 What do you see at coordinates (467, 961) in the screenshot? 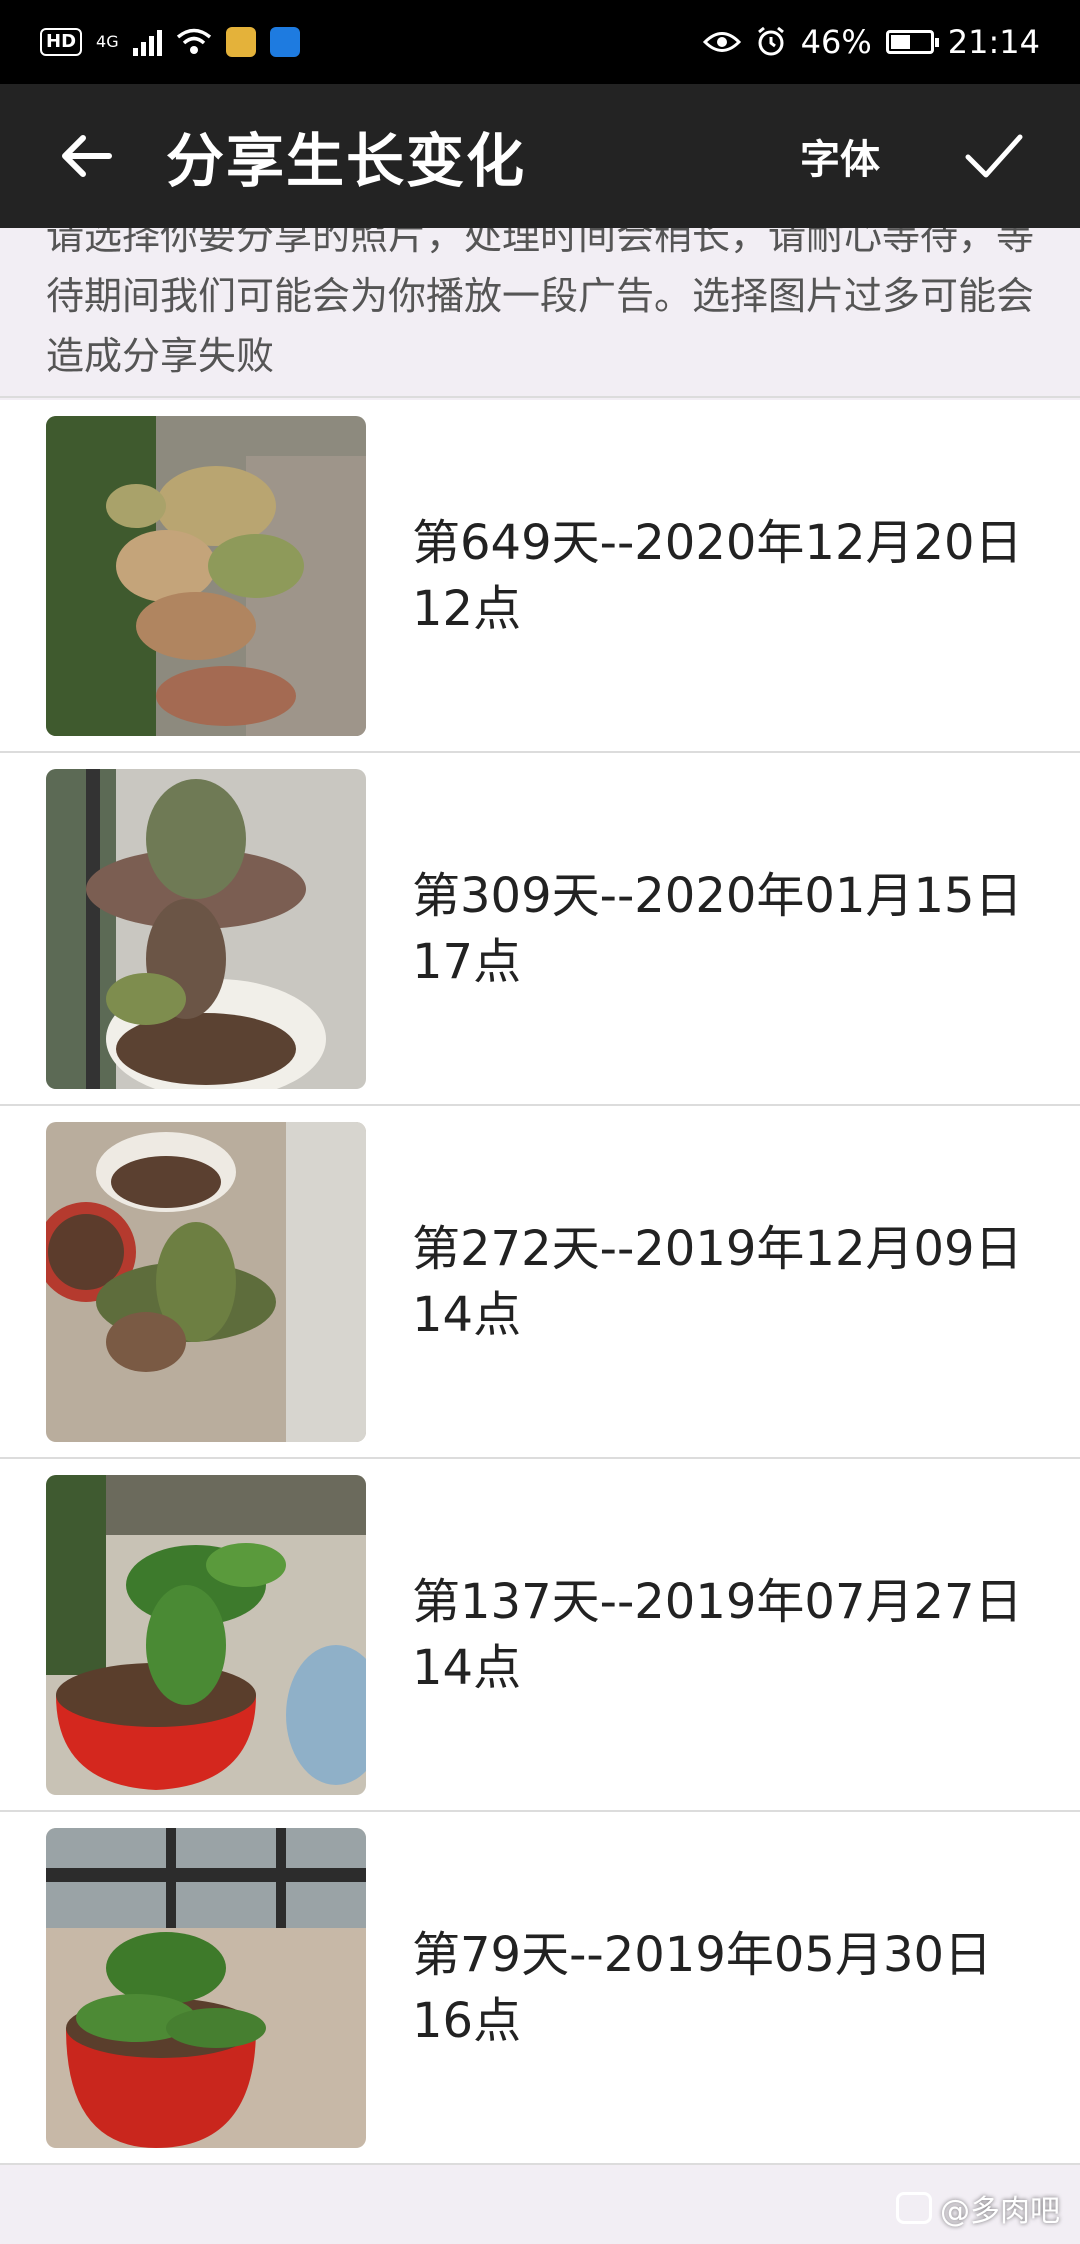
I see `entry-hour: 17点` at bounding box center [467, 961].